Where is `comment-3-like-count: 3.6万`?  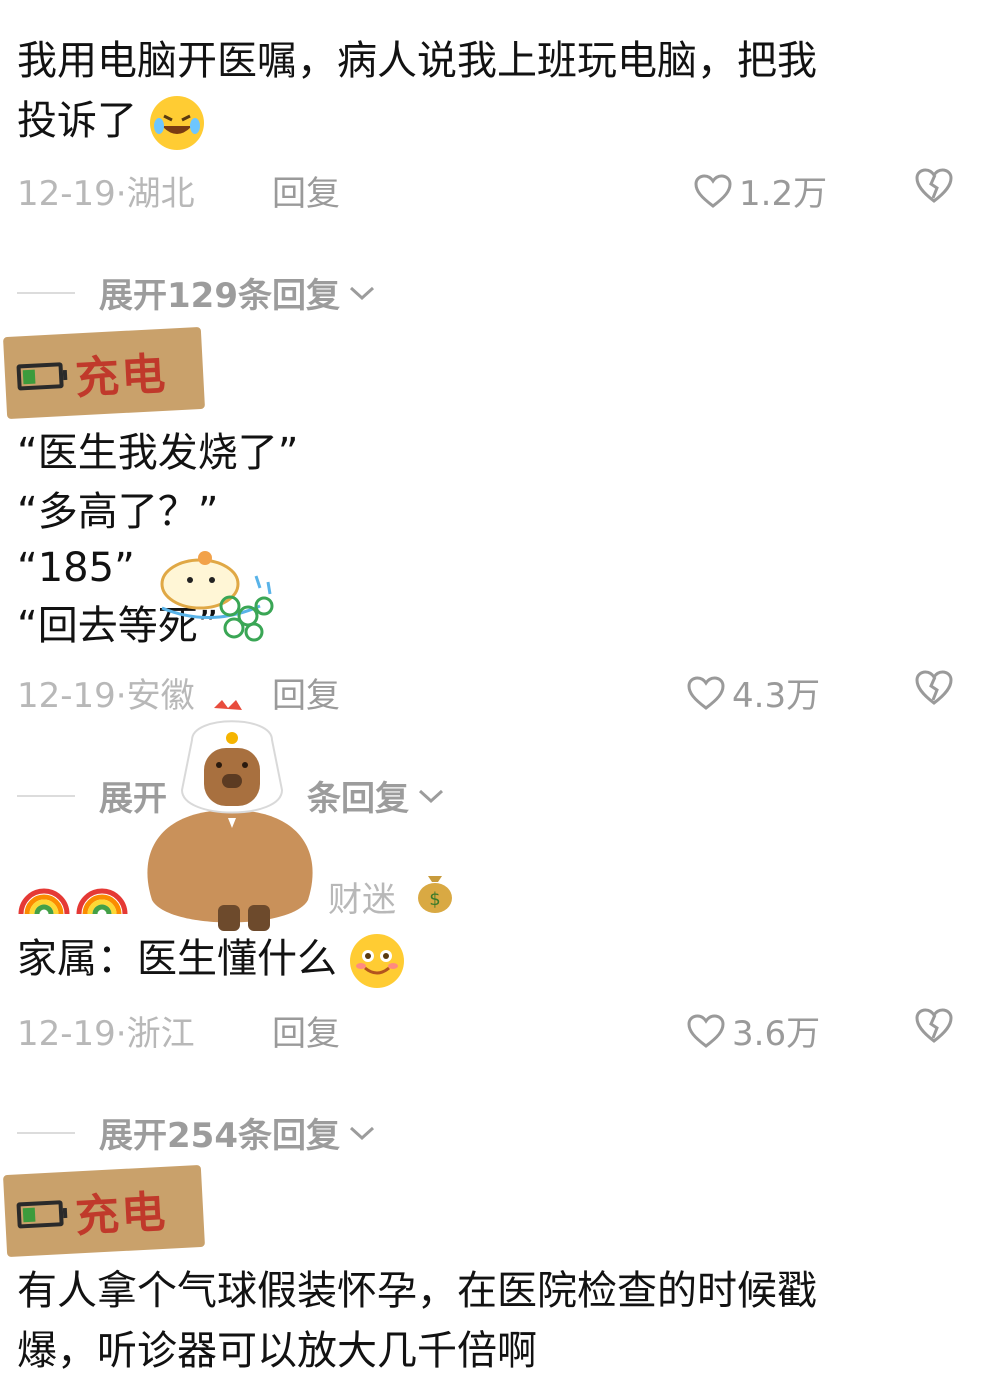
comment-3-like-count: 3.6万 is located at coordinates (776, 1034).